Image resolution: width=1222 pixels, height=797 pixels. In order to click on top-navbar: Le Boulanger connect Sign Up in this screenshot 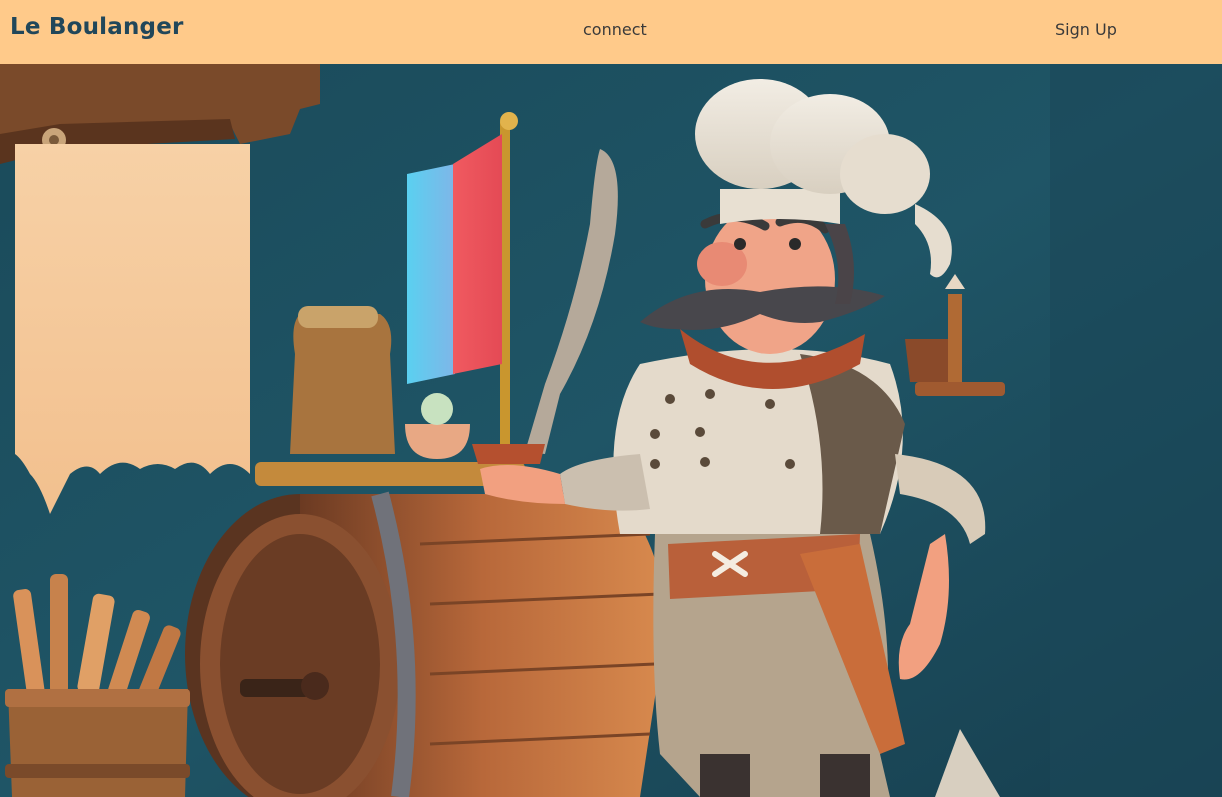, I will do `click(611, 32)`.